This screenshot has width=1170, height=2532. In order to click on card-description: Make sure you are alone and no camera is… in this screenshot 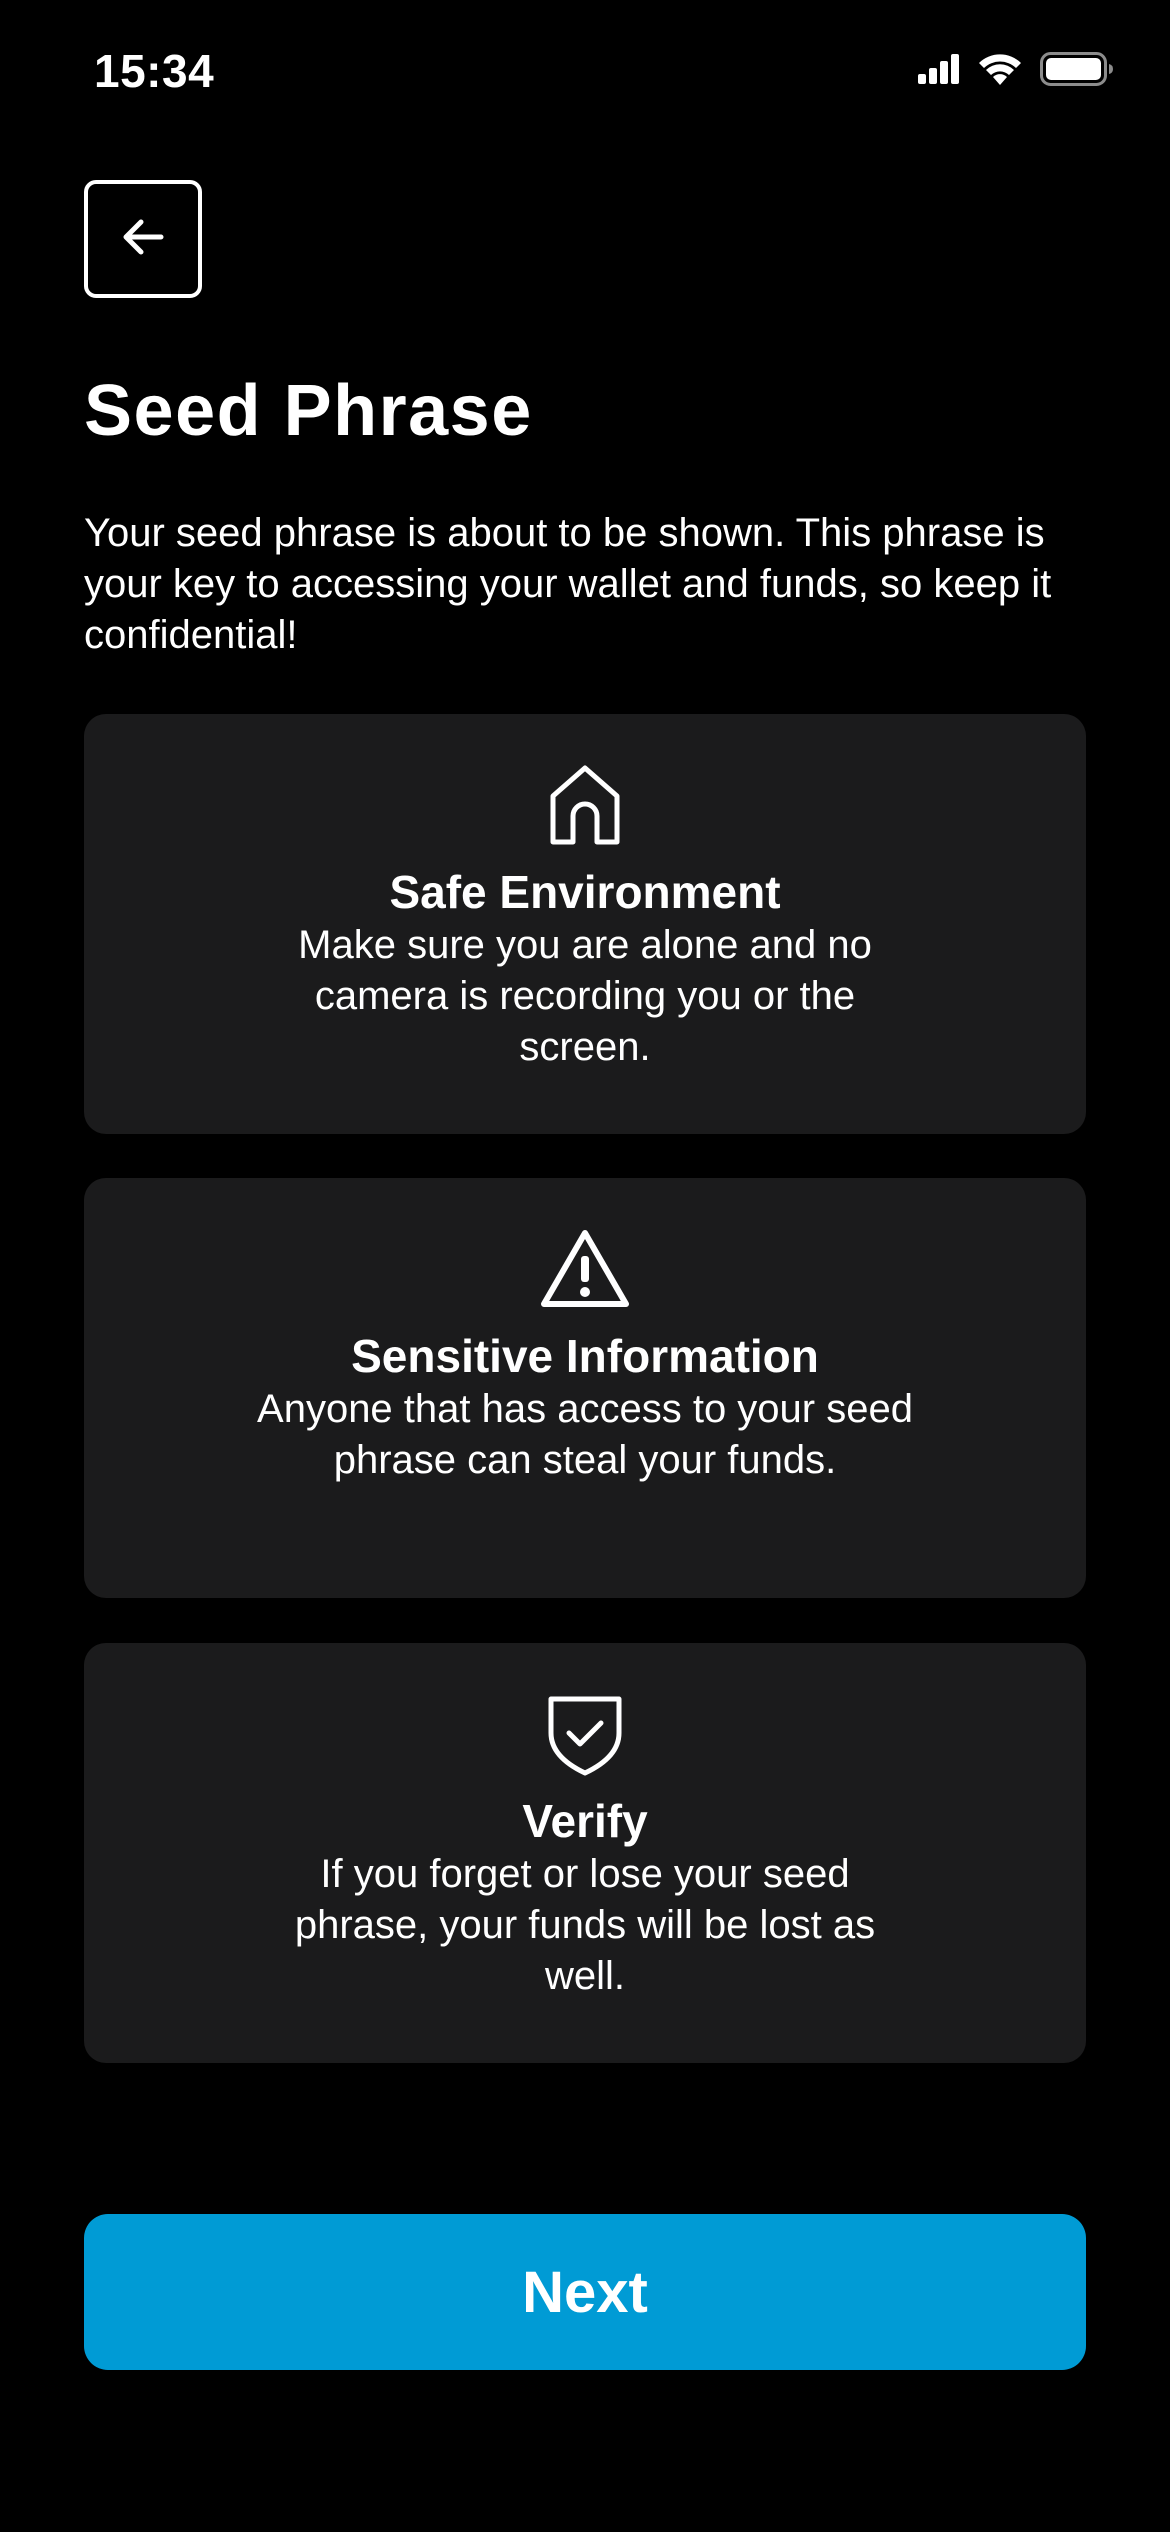, I will do `click(585, 996)`.